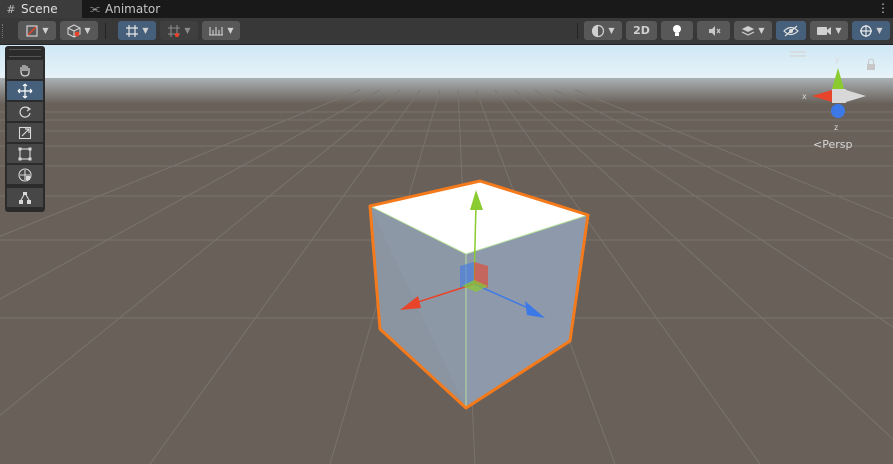 This screenshot has width=893, height=464. I want to click on rect-icon, so click(25, 153).